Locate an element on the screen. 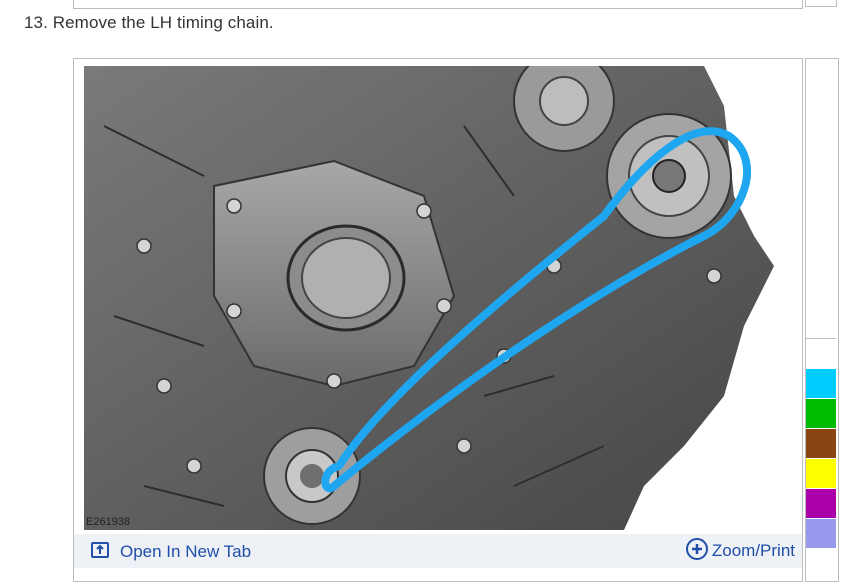 The height and width of the screenshot is (584, 862). color-palette is located at coordinates (821, 443).